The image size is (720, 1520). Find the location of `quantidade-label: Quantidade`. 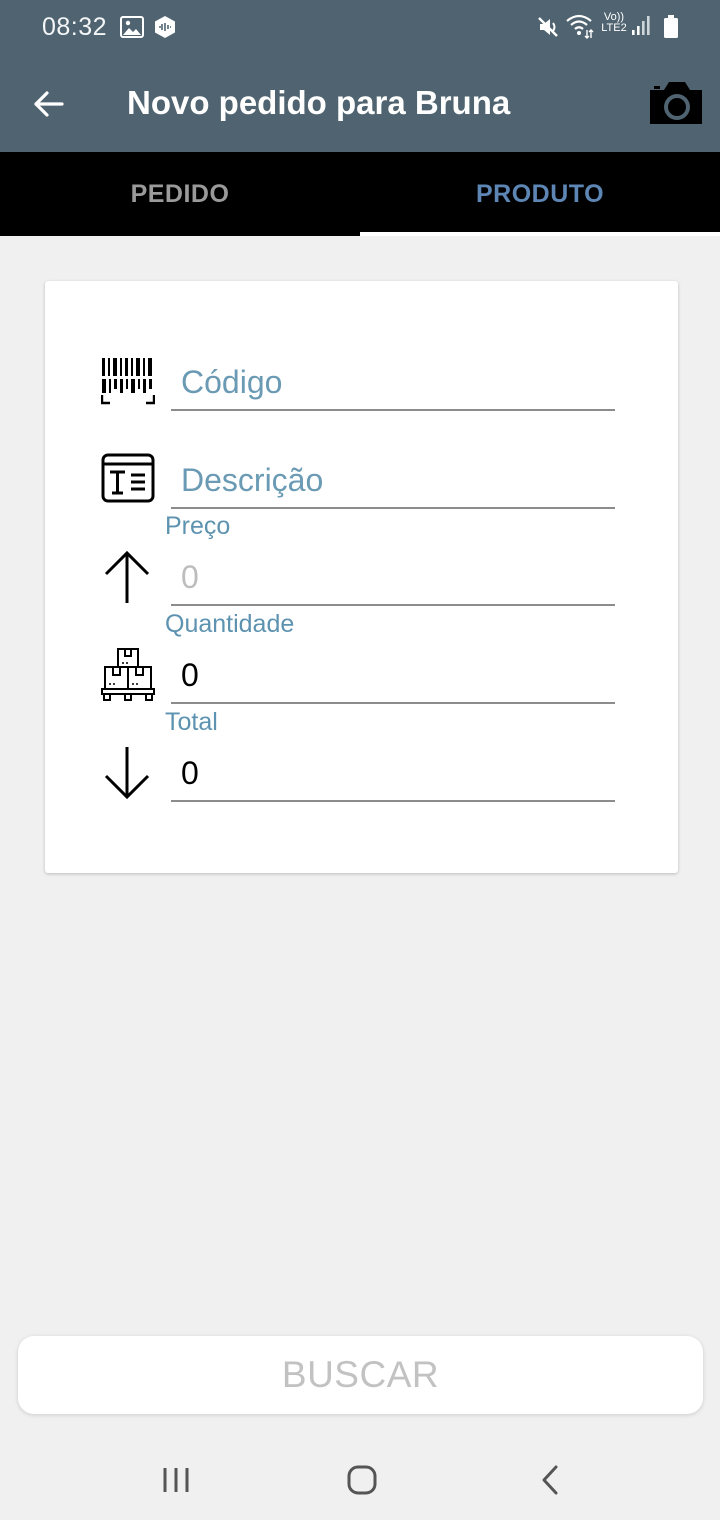

quantidade-label: Quantidade is located at coordinates (230, 624).